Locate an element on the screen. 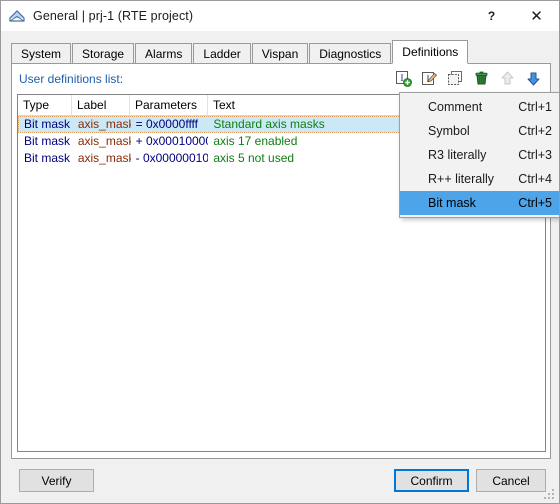 This screenshot has height=504, width=560. tab-ladder: Ladder is located at coordinates (222, 54).